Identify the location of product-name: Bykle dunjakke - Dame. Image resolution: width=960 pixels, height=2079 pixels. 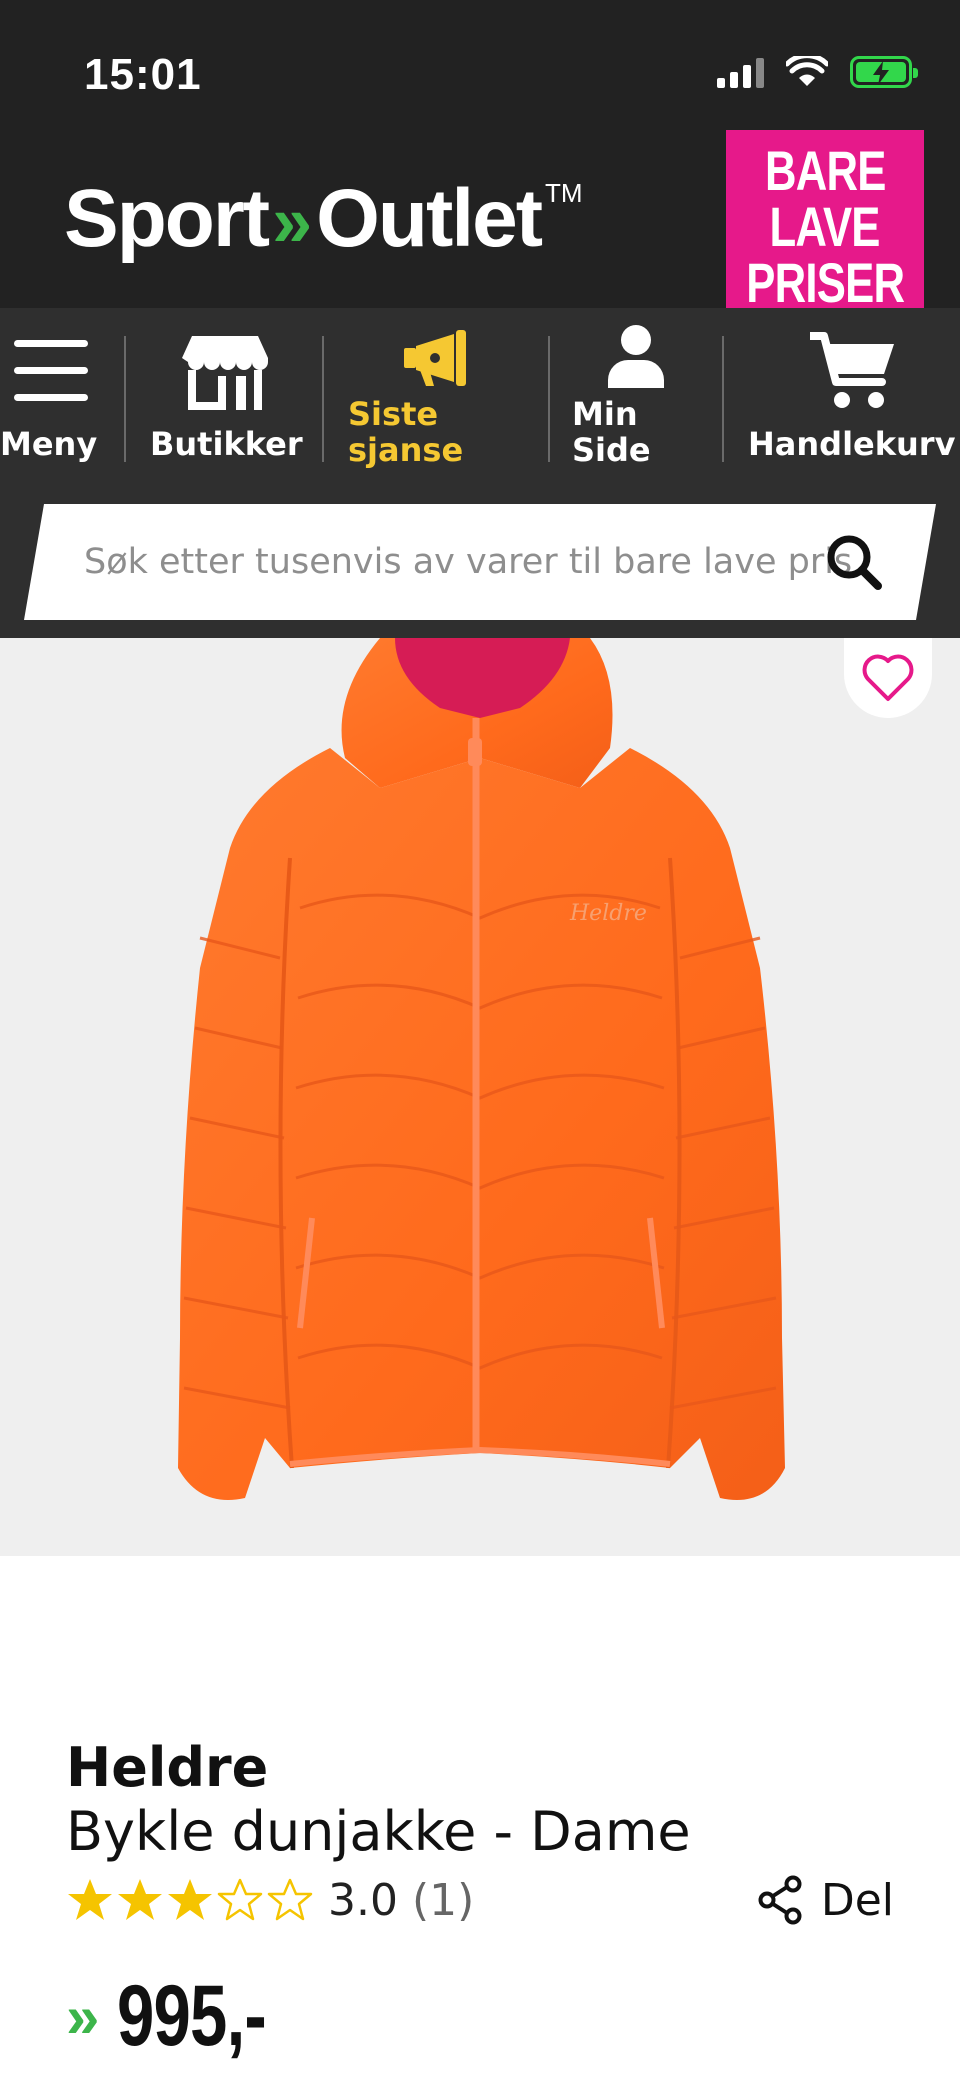
(378, 1831).